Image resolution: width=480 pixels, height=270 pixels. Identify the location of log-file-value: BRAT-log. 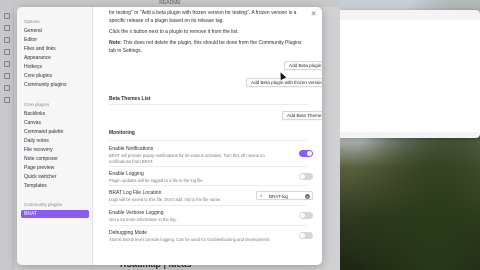
(278, 196).